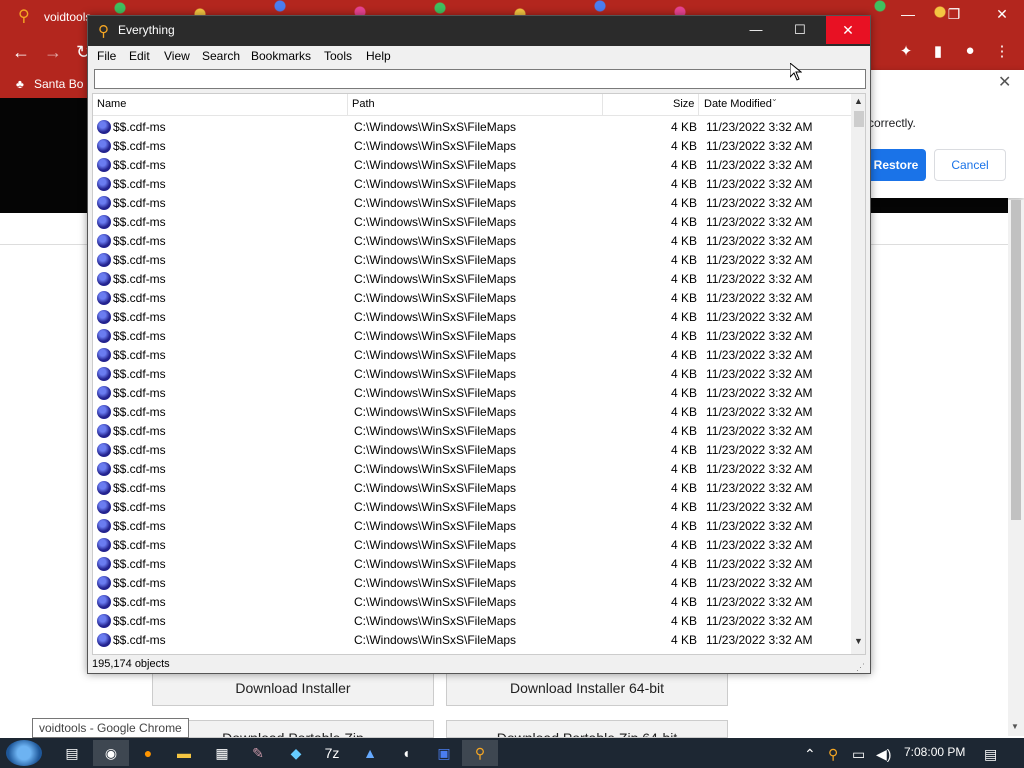  Describe the element at coordinates (72, 753) in the screenshot. I see `task-view-icon: ▤` at that location.